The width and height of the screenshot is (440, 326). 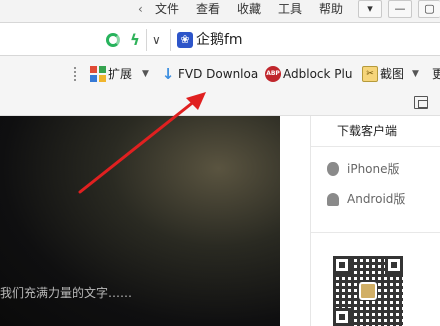 I want to click on skin-button: ▾, so click(x=370, y=9).